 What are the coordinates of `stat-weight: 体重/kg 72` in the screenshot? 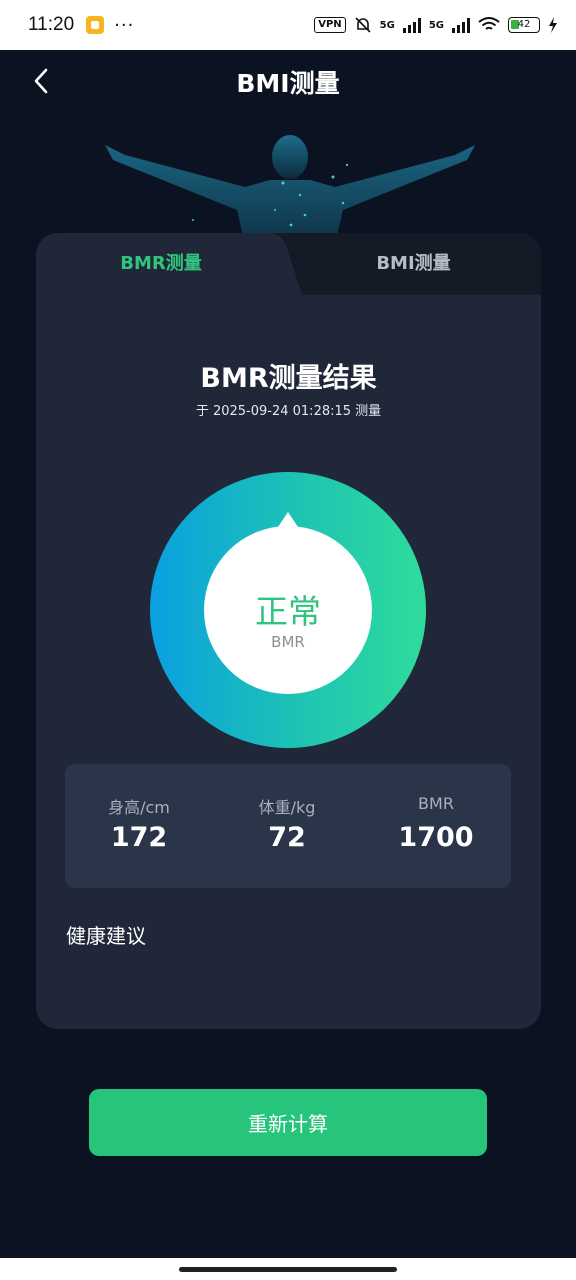 It's located at (287, 826).